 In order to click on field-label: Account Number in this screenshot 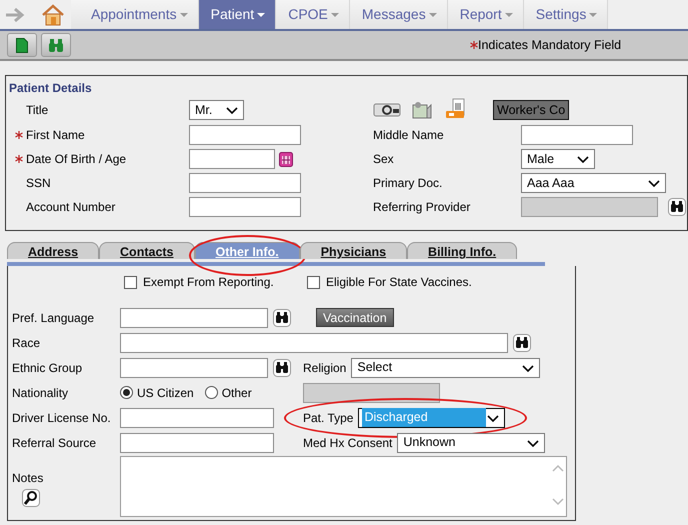, I will do `click(71, 207)`.